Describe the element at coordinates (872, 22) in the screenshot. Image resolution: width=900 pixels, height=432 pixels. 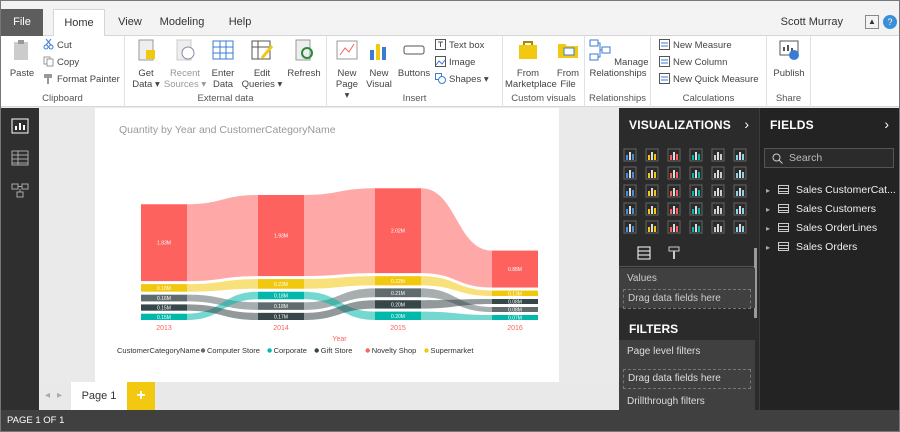
I see `collapse-ribbon-button: ▲` at that location.